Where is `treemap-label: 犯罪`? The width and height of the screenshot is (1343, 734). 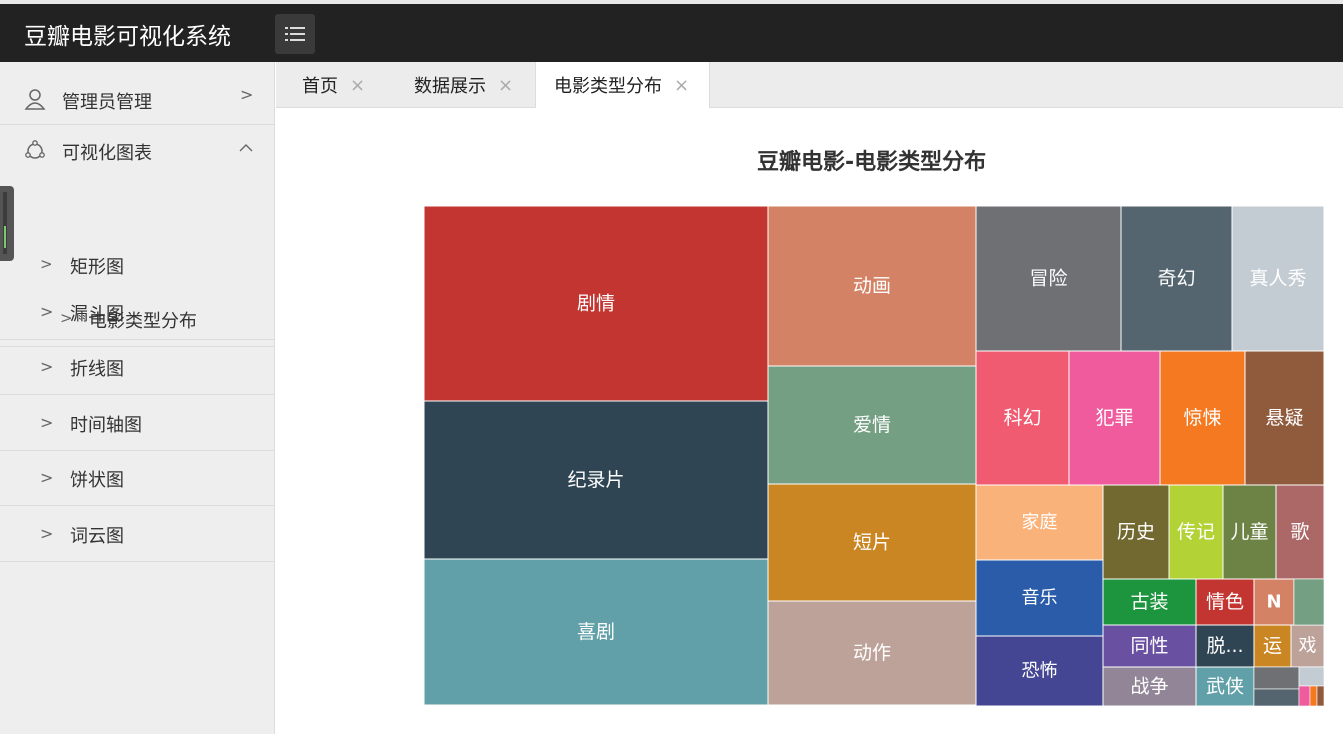 treemap-label: 犯罪 is located at coordinates (1114, 418).